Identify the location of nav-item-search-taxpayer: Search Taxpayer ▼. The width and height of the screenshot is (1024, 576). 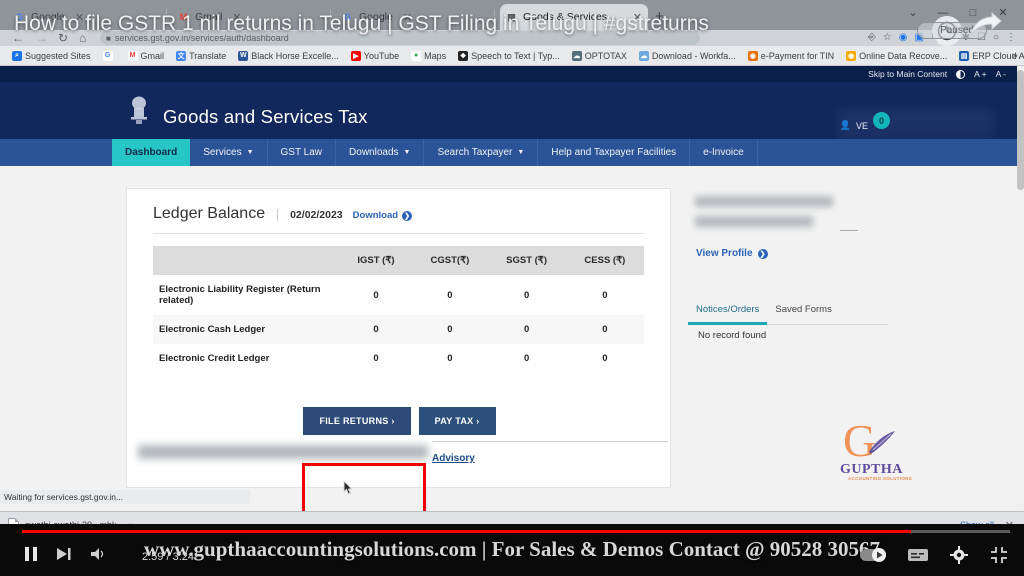
(481, 152).